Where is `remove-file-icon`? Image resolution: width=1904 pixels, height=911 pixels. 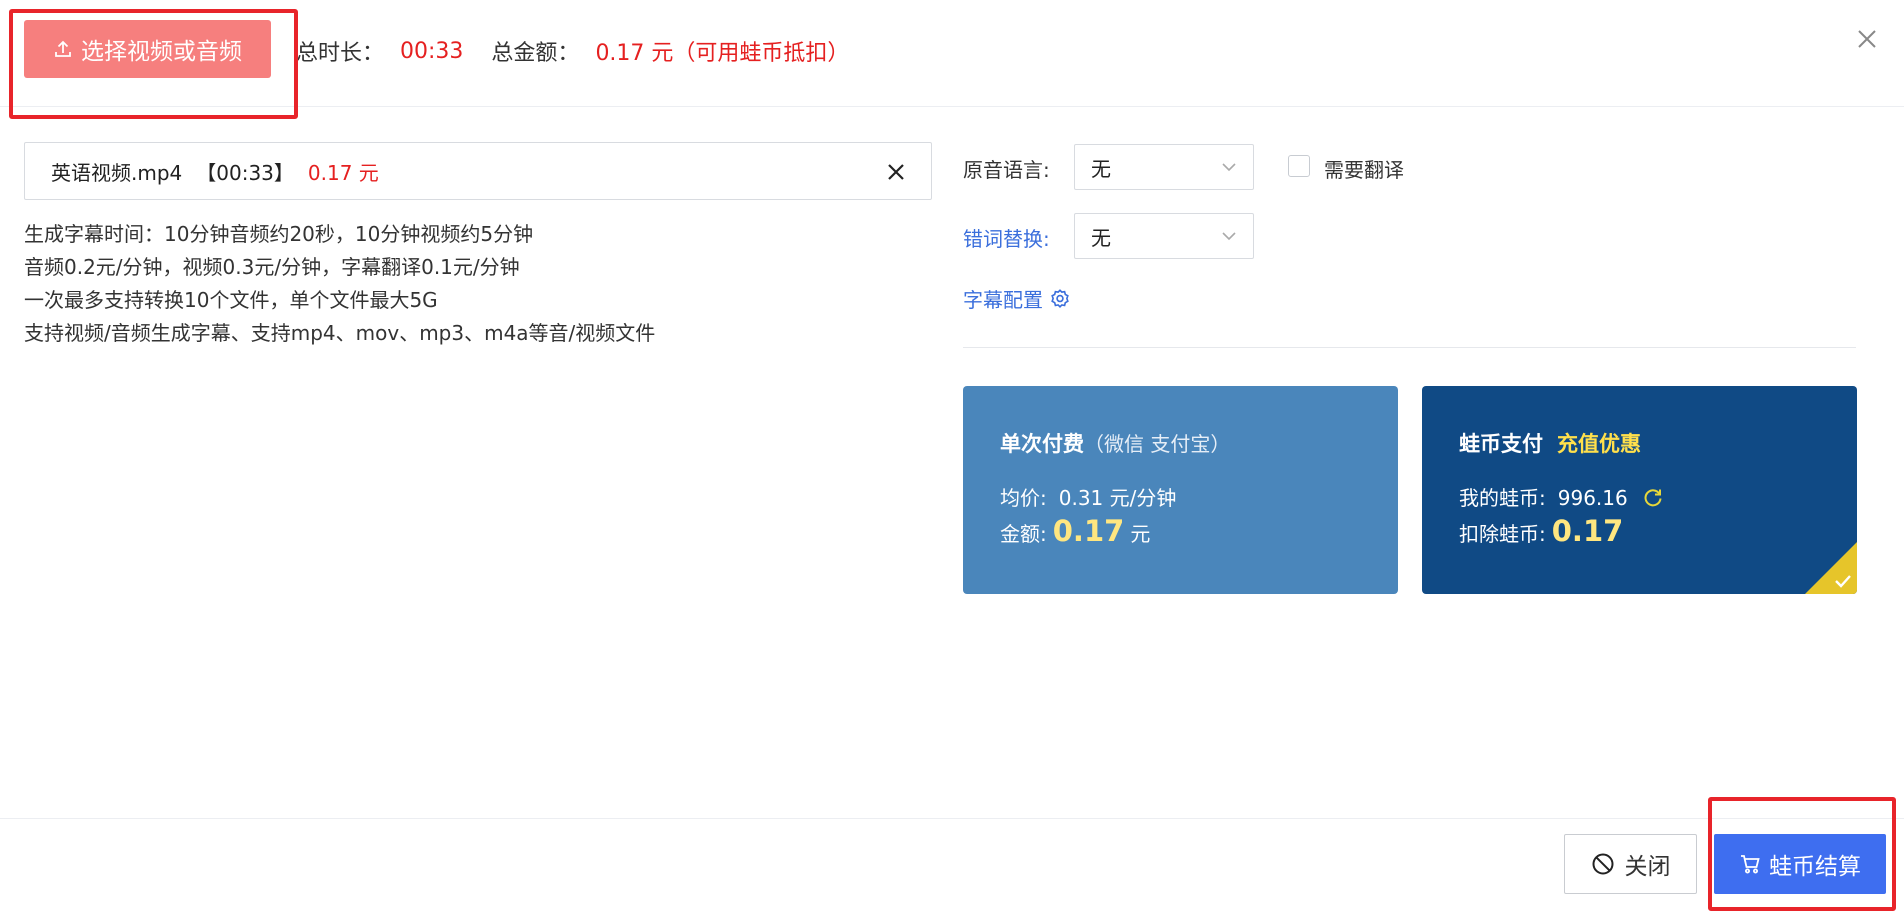 remove-file-icon is located at coordinates (896, 172).